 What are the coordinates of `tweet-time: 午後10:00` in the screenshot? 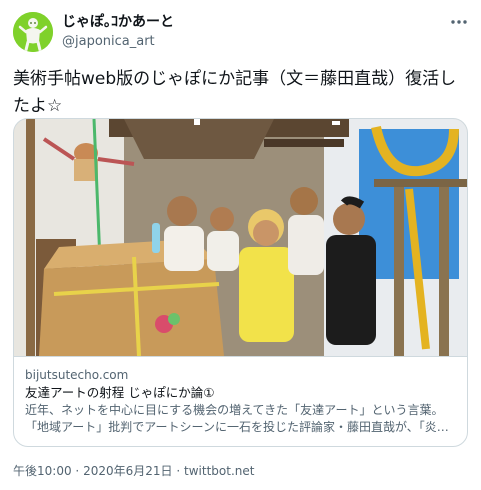 It's located at (42, 471).